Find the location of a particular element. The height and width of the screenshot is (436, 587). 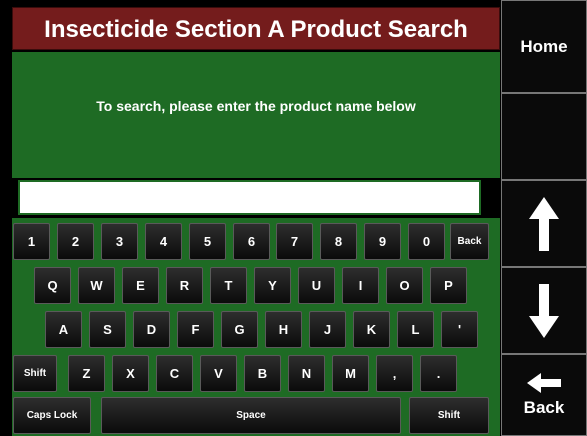

key-z: Z is located at coordinates (86, 373).